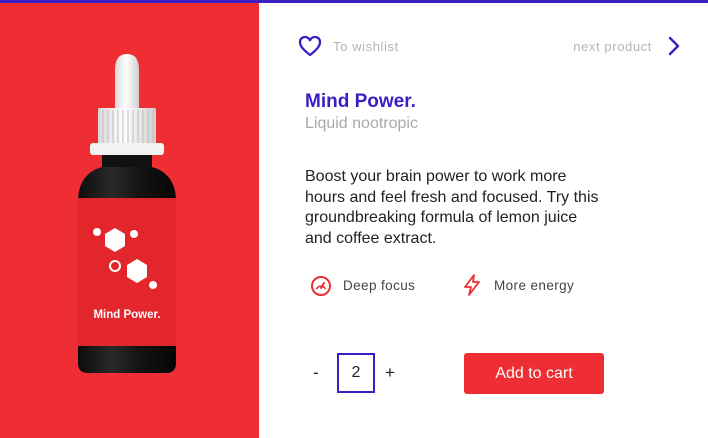 This screenshot has height=438, width=708. I want to click on quantity-input: 2, so click(356, 373).